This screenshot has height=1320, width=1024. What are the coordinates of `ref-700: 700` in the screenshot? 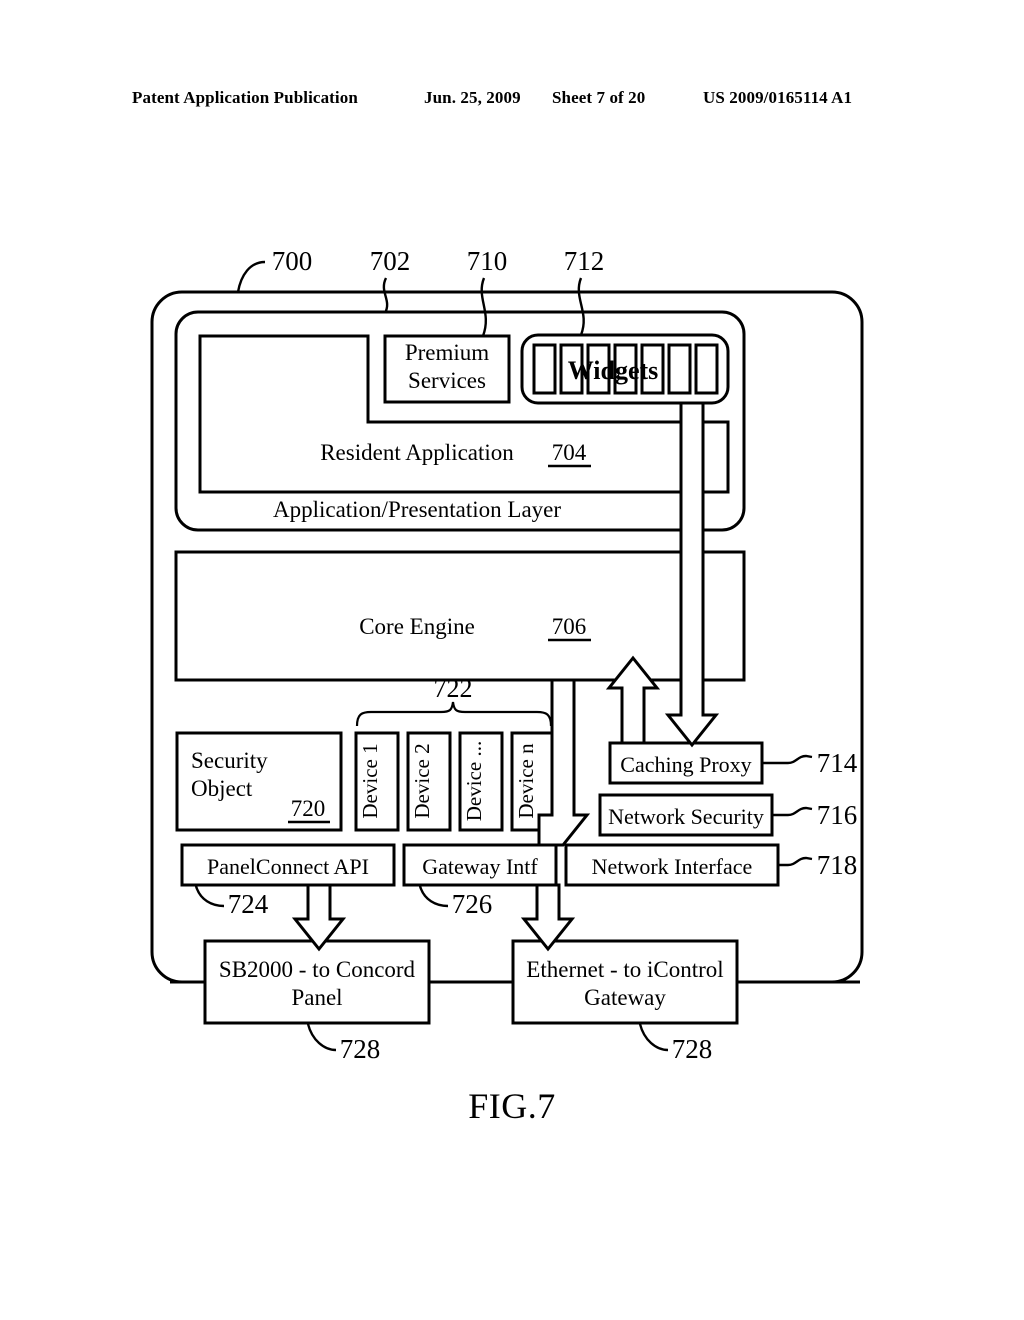 It's located at (292, 261).